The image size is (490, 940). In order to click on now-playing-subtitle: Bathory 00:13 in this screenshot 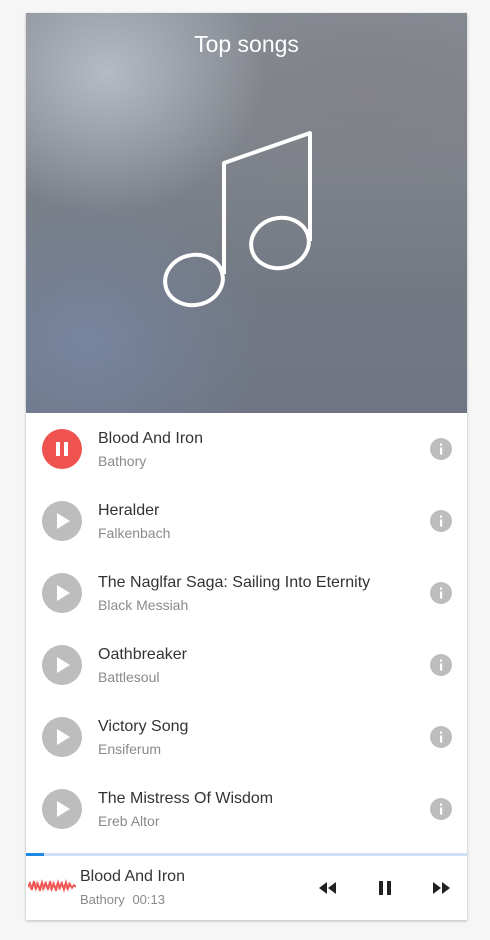, I will do `click(122, 899)`.